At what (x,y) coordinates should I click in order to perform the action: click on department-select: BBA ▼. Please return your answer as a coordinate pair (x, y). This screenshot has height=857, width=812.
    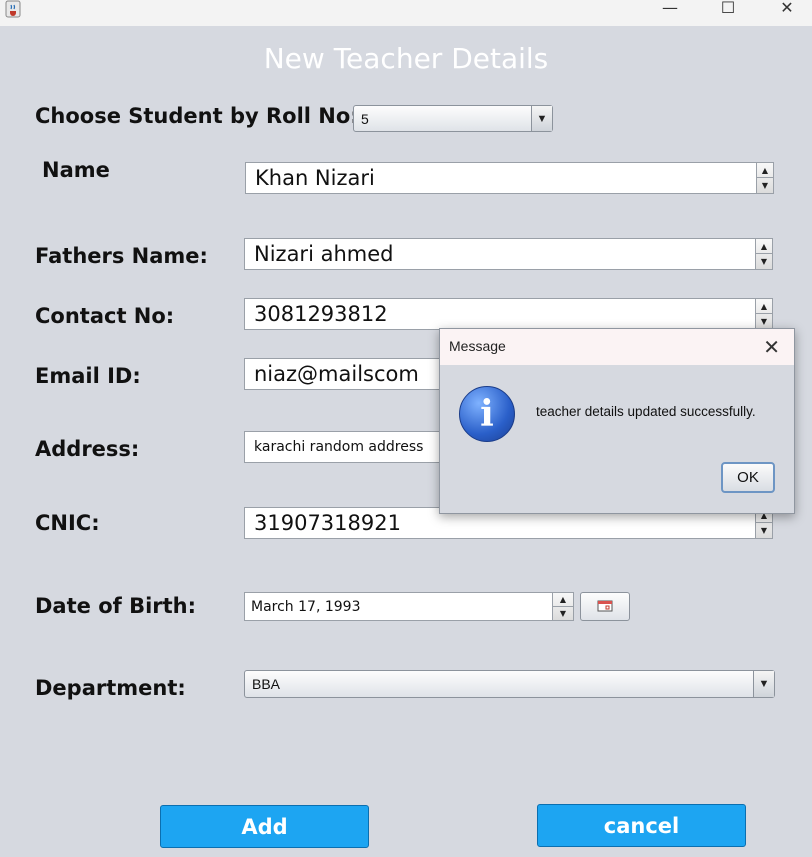
    Looking at the image, I should click on (509, 684).